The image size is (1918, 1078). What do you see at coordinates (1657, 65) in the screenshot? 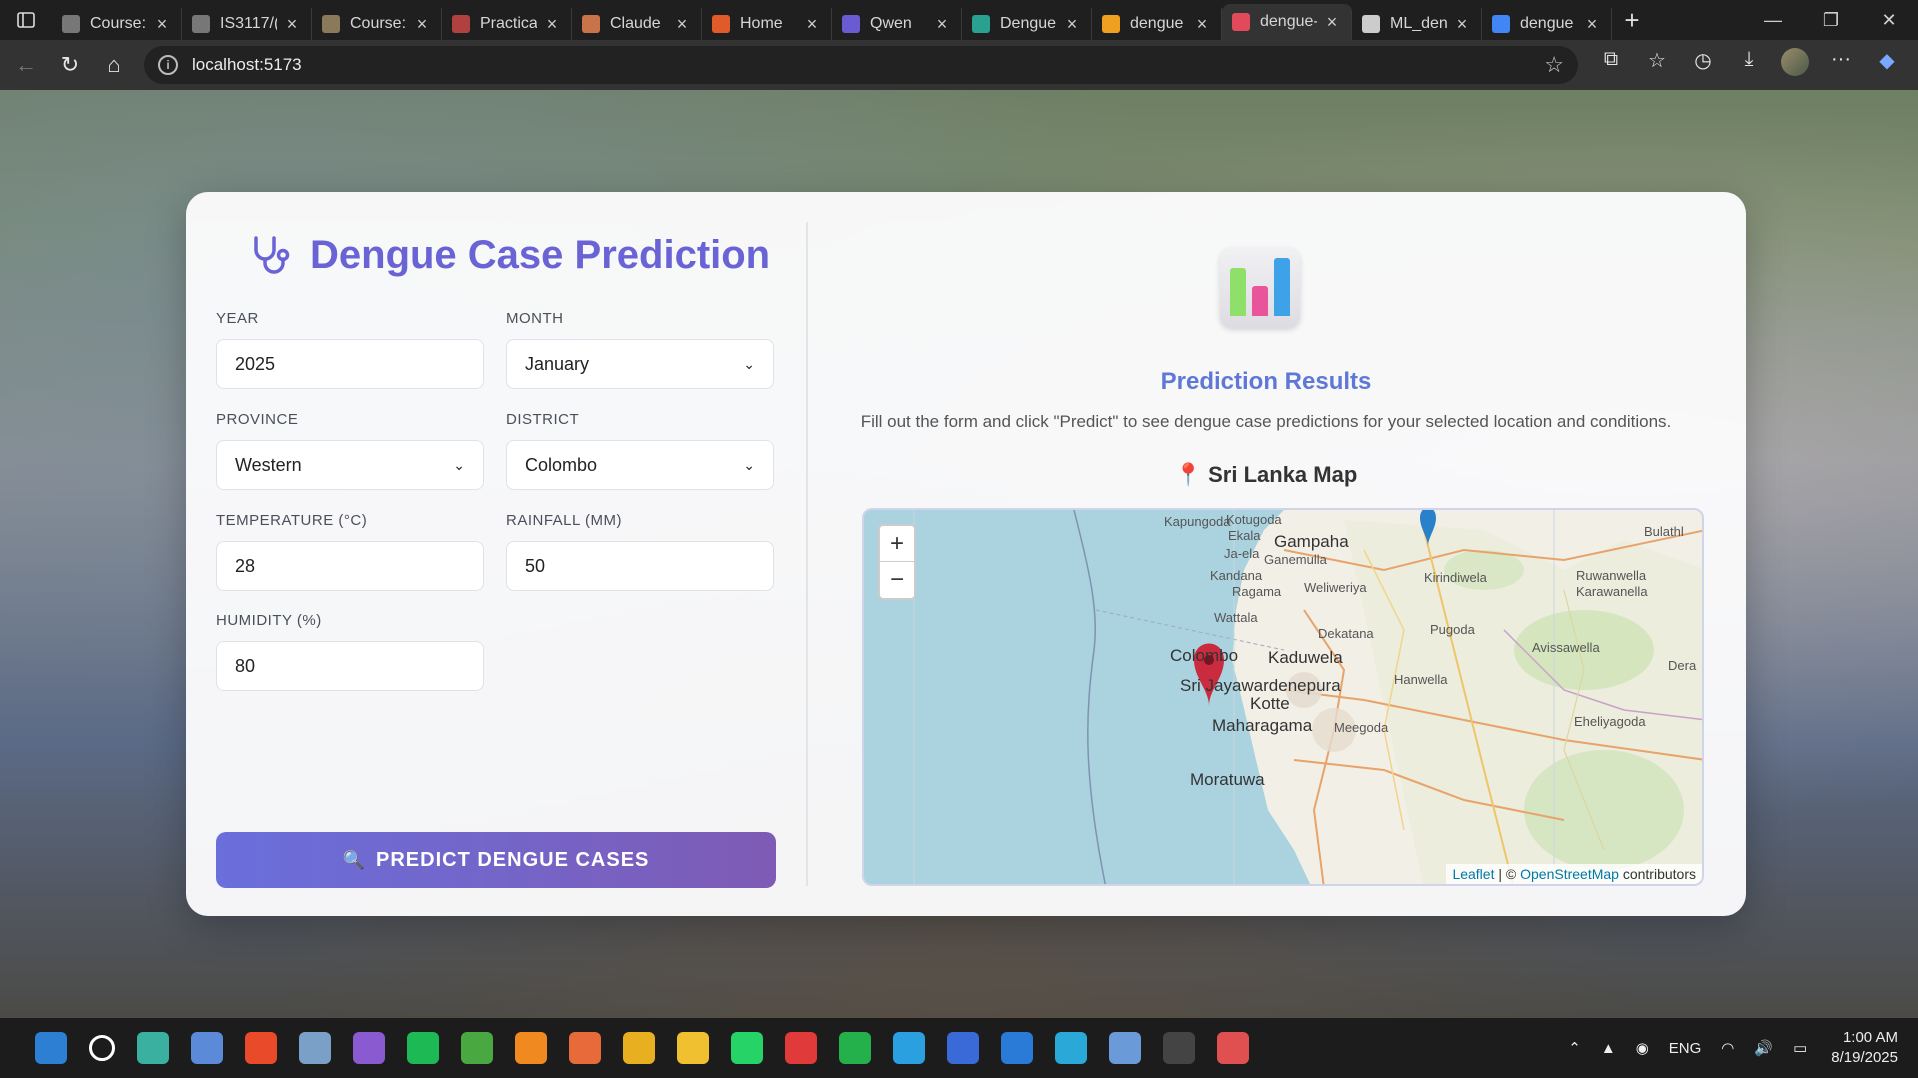
I see `favorites-icon: ☆` at bounding box center [1657, 65].